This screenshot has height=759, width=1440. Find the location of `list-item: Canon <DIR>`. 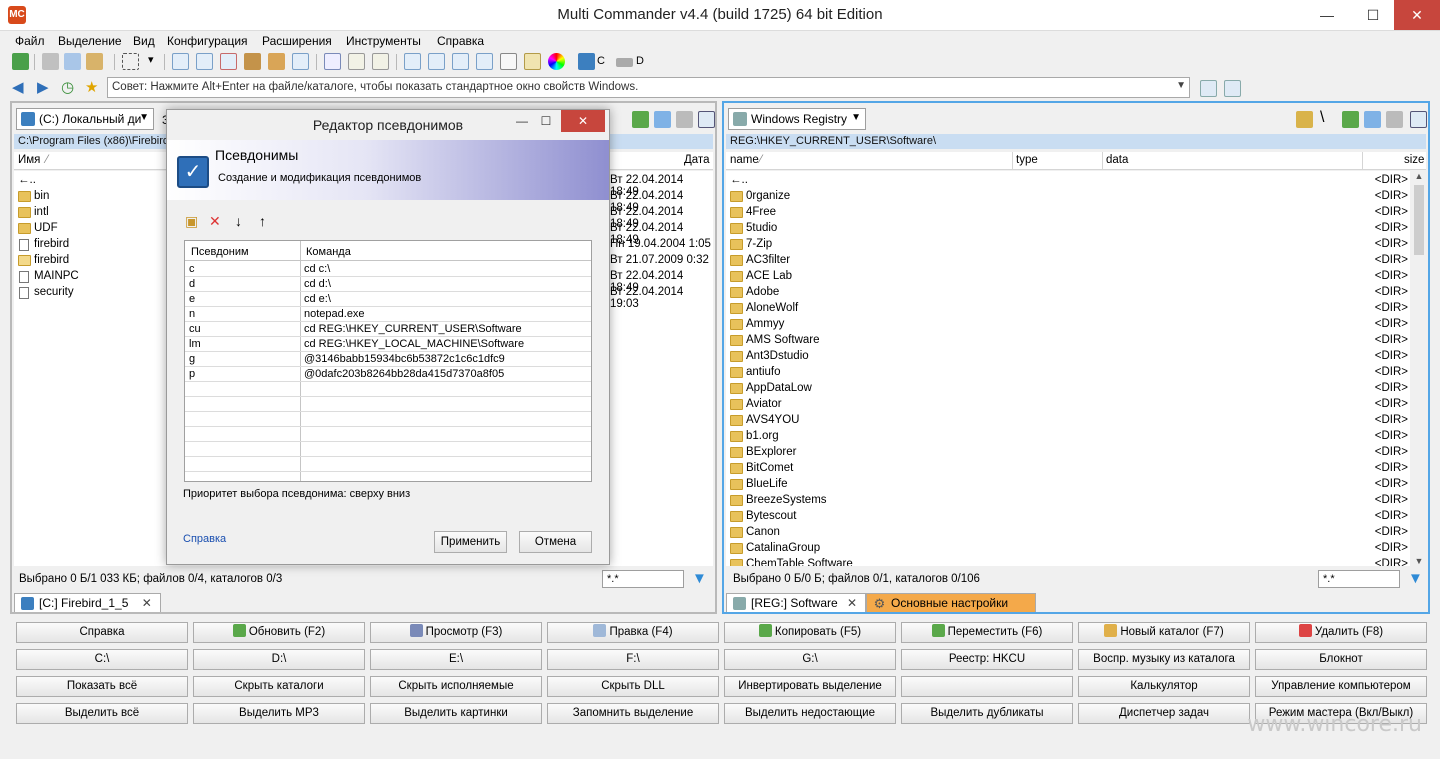

list-item: Canon <DIR> is located at coordinates (1068, 533).